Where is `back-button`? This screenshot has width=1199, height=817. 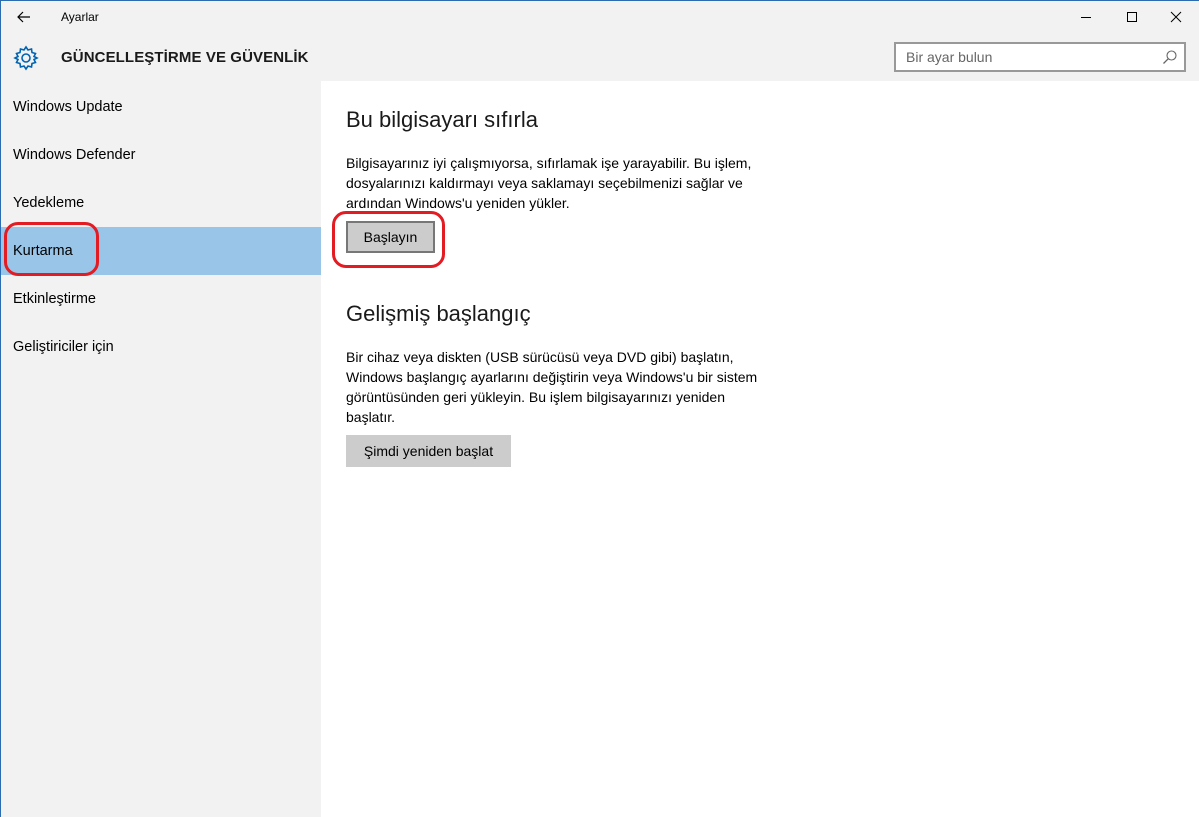
back-button is located at coordinates (24, 17).